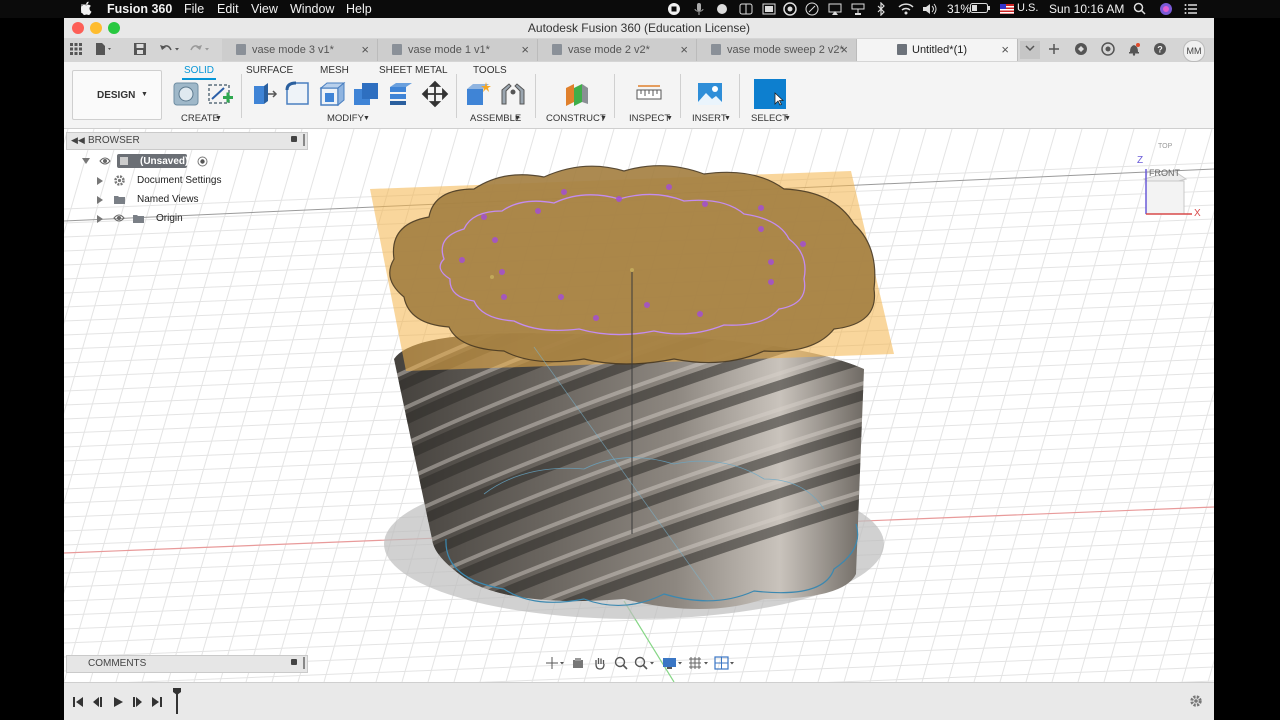 The width and height of the screenshot is (1280, 720). I want to click on workspace-switcher: DESIGN ▼, so click(117, 95).